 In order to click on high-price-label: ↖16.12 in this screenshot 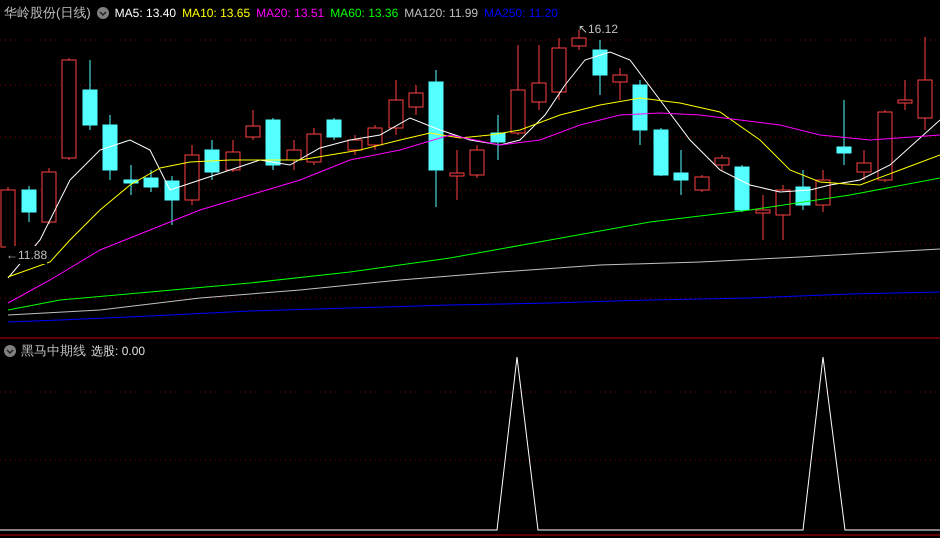, I will do `click(598, 29)`.